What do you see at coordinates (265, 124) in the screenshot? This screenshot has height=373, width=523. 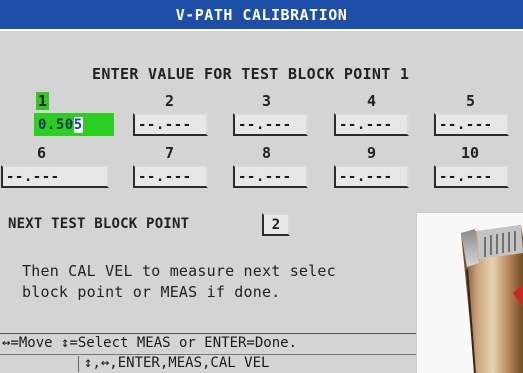 I see `point-3-value: --.---` at bounding box center [265, 124].